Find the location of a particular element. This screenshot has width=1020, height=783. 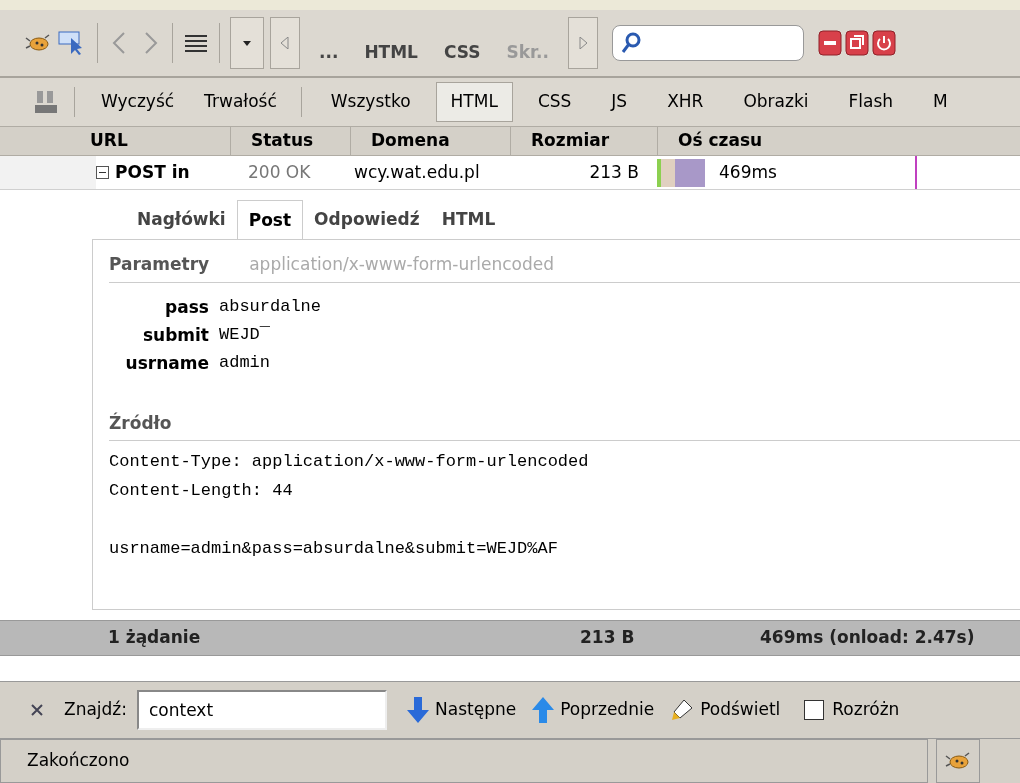

search-icon is located at coordinates (630, 43).